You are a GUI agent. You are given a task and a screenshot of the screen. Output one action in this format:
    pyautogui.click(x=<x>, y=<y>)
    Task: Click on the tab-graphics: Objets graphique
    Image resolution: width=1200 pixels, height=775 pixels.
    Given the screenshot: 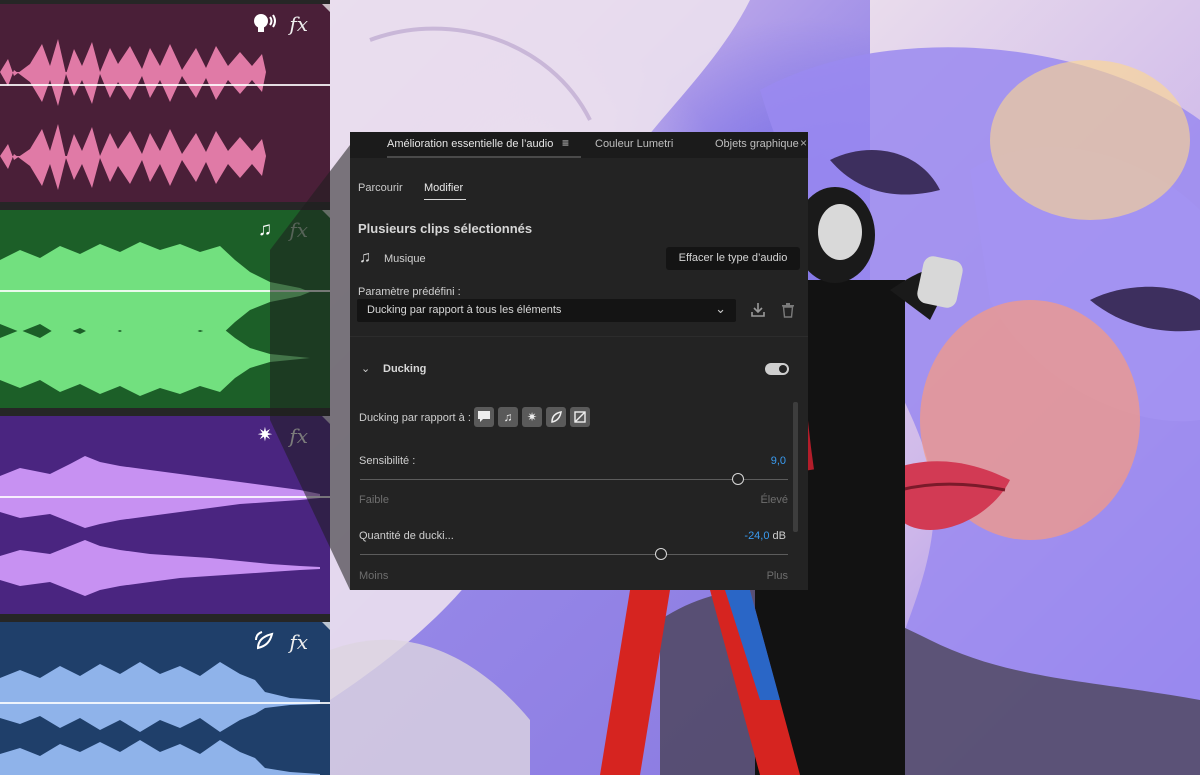 What is the action you would take?
    pyautogui.click(x=757, y=144)
    